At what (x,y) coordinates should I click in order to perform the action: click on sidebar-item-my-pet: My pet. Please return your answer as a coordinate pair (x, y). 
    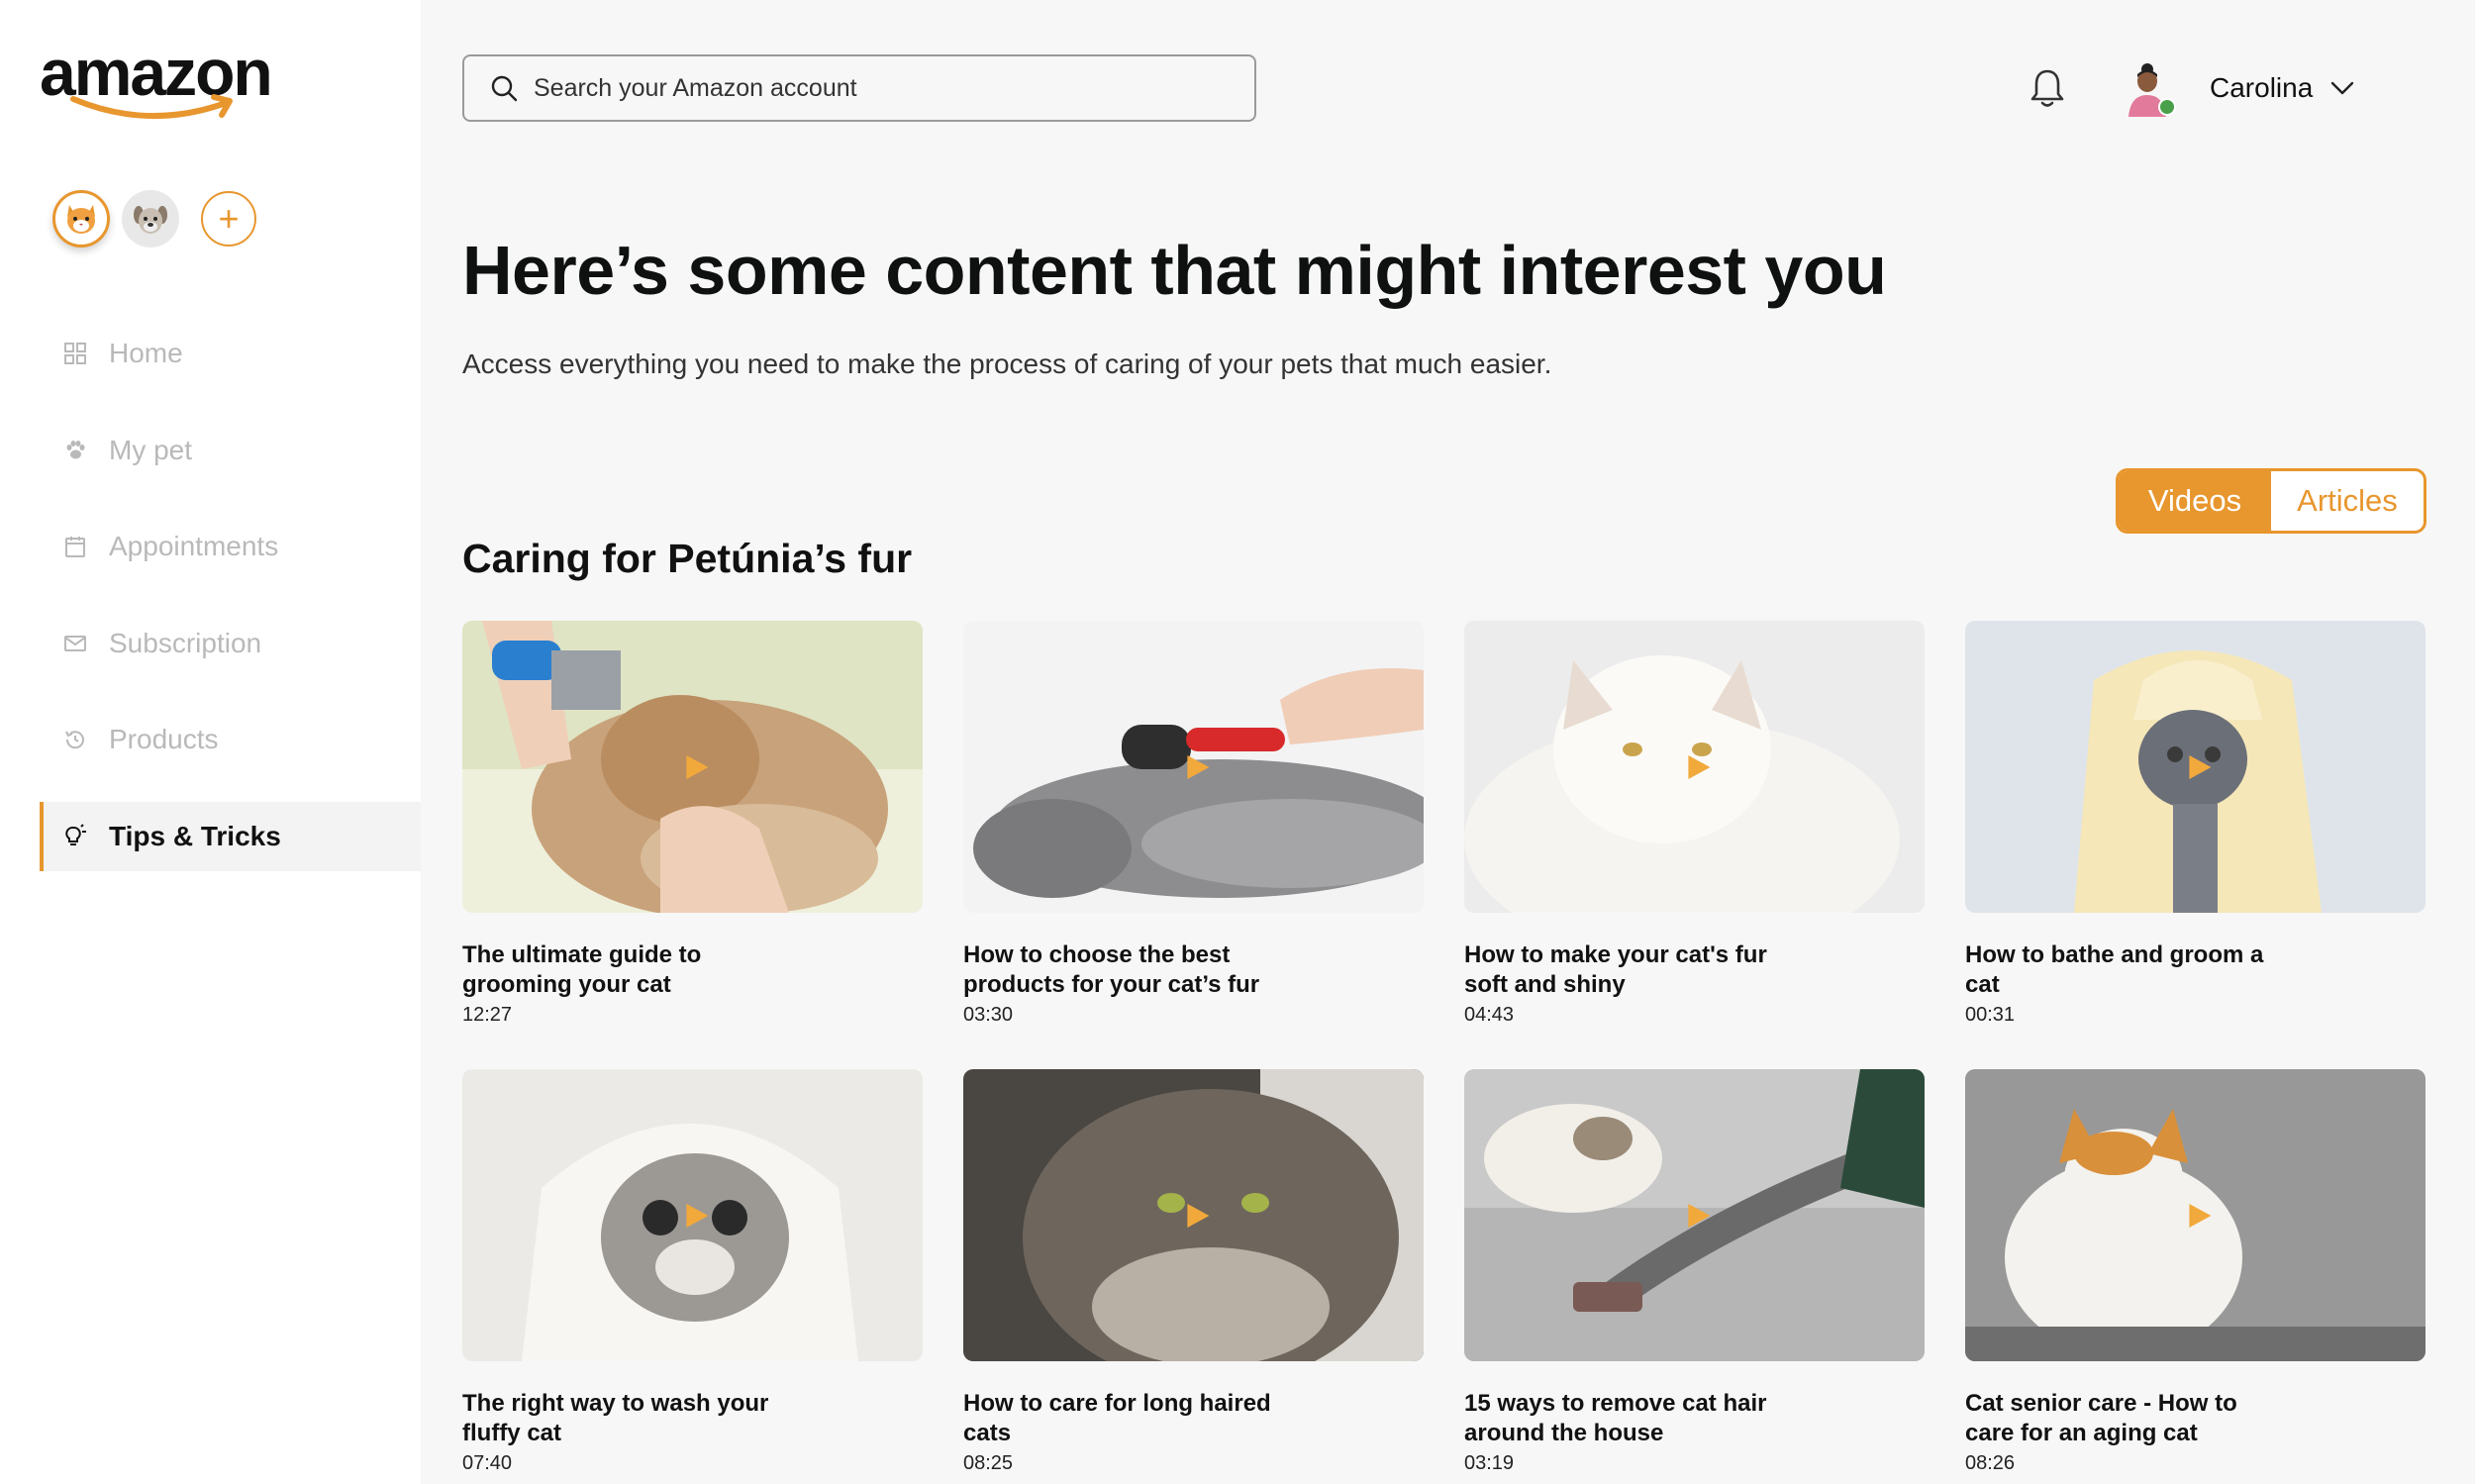
    Looking at the image, I should click on (231, 450).